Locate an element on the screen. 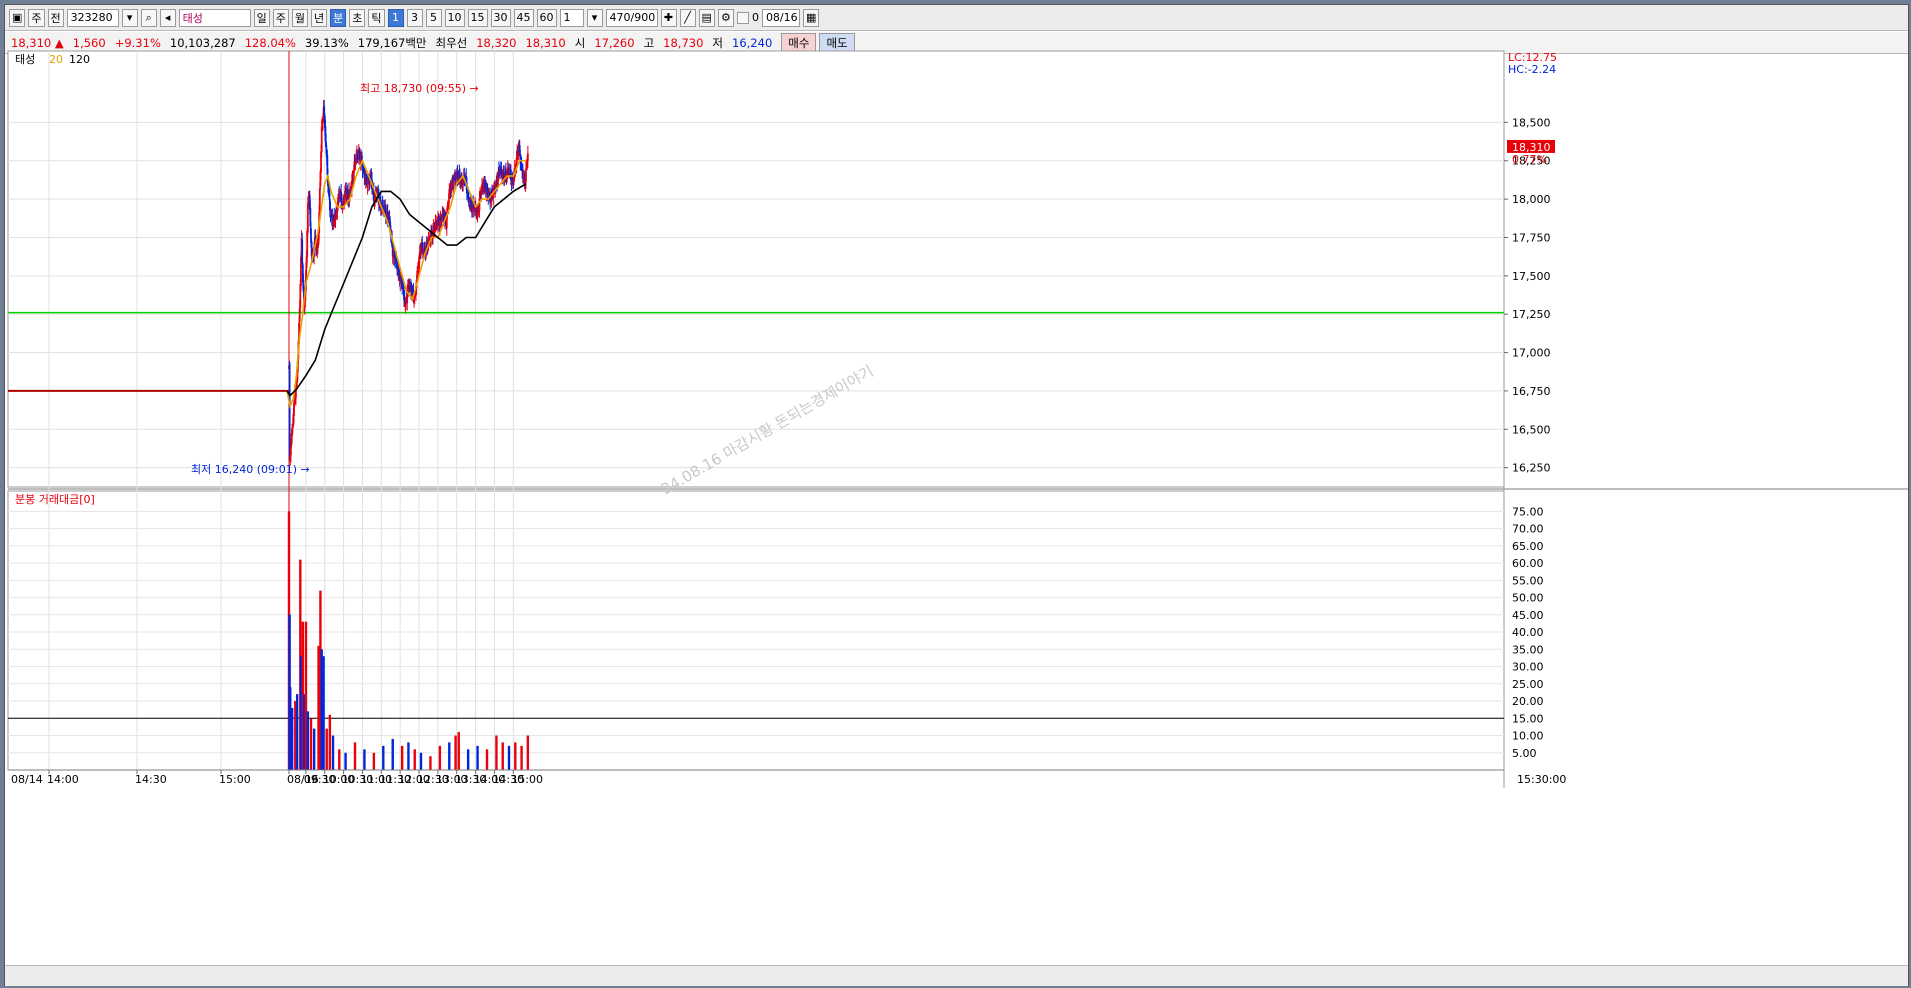 The height and width of the screenshot is (988, 1911). time-label-3: 15:00 is located at coordinates (235, 779).